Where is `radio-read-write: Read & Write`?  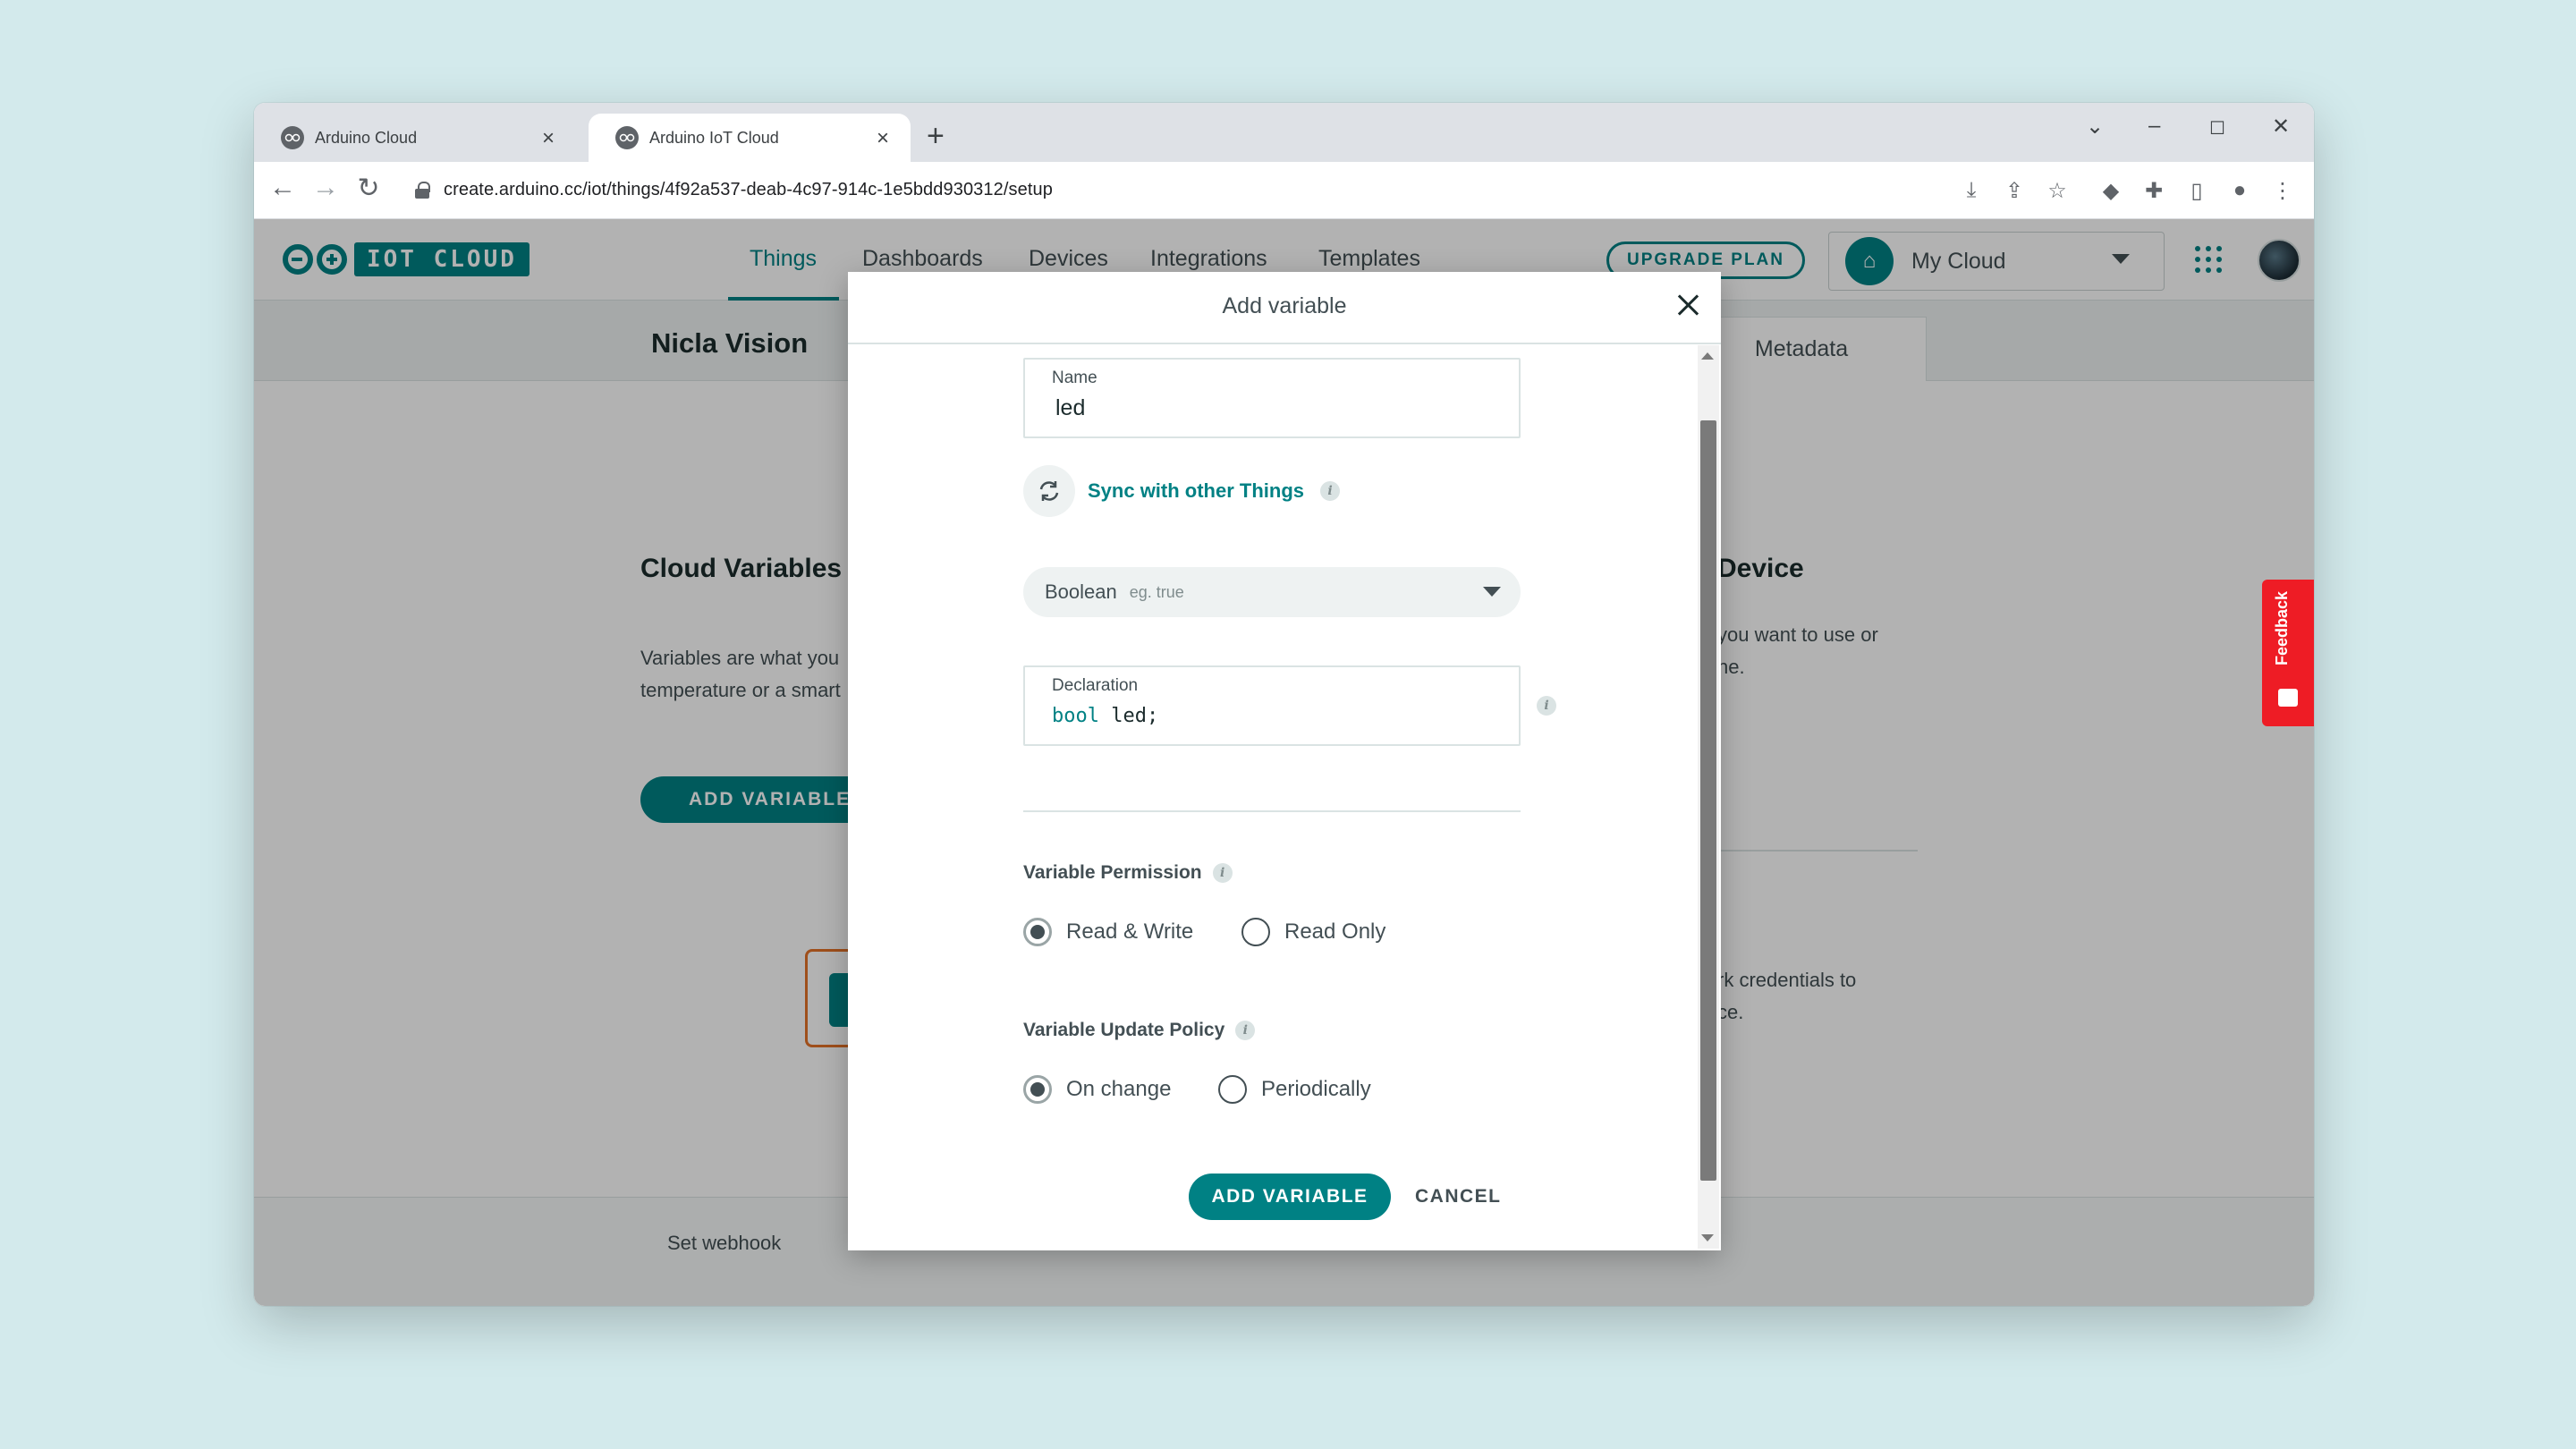
radio-read-write: Read & Write is located at coordinates (1108, 932).